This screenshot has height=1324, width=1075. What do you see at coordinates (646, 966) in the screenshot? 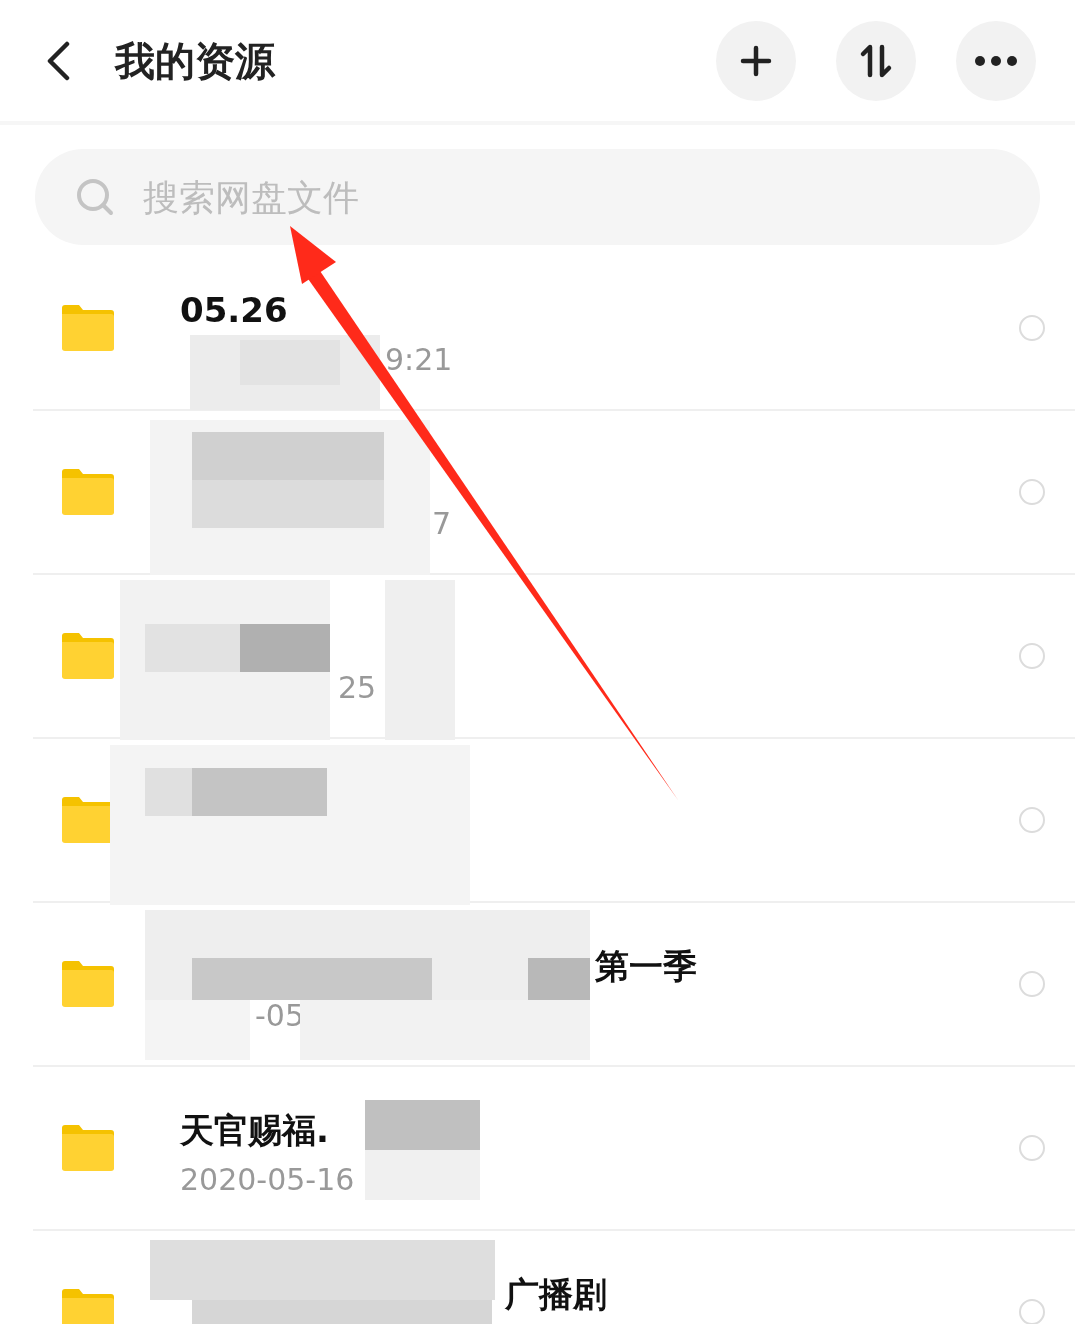
I see `folder-name: 第一季` at bounding box center [646, 966].